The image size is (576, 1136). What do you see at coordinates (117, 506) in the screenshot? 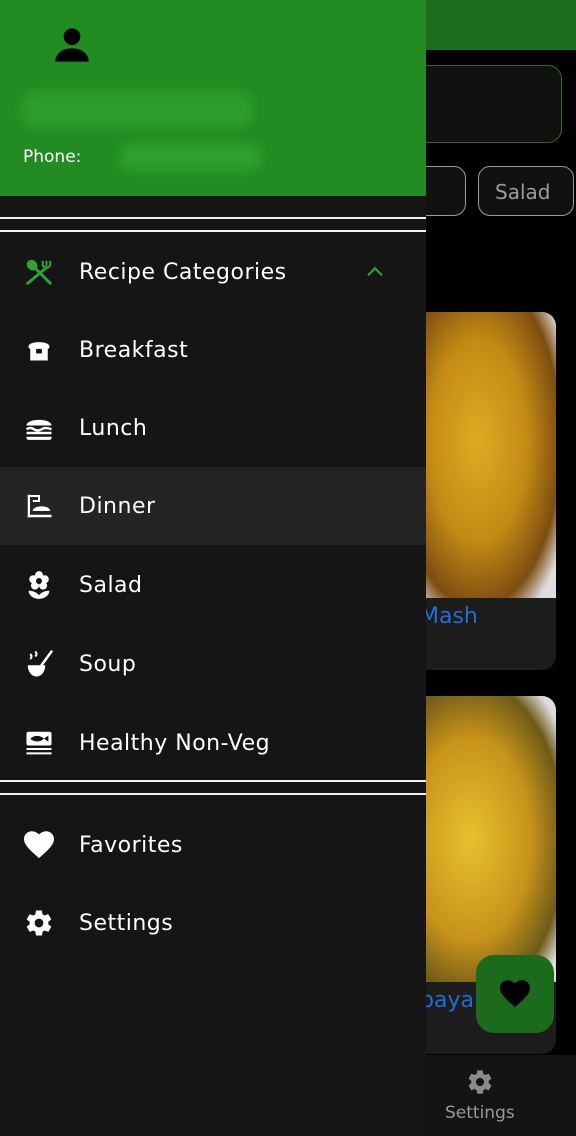
I see `drawer-item-label: Dinner` at bounding box center [117, 506].